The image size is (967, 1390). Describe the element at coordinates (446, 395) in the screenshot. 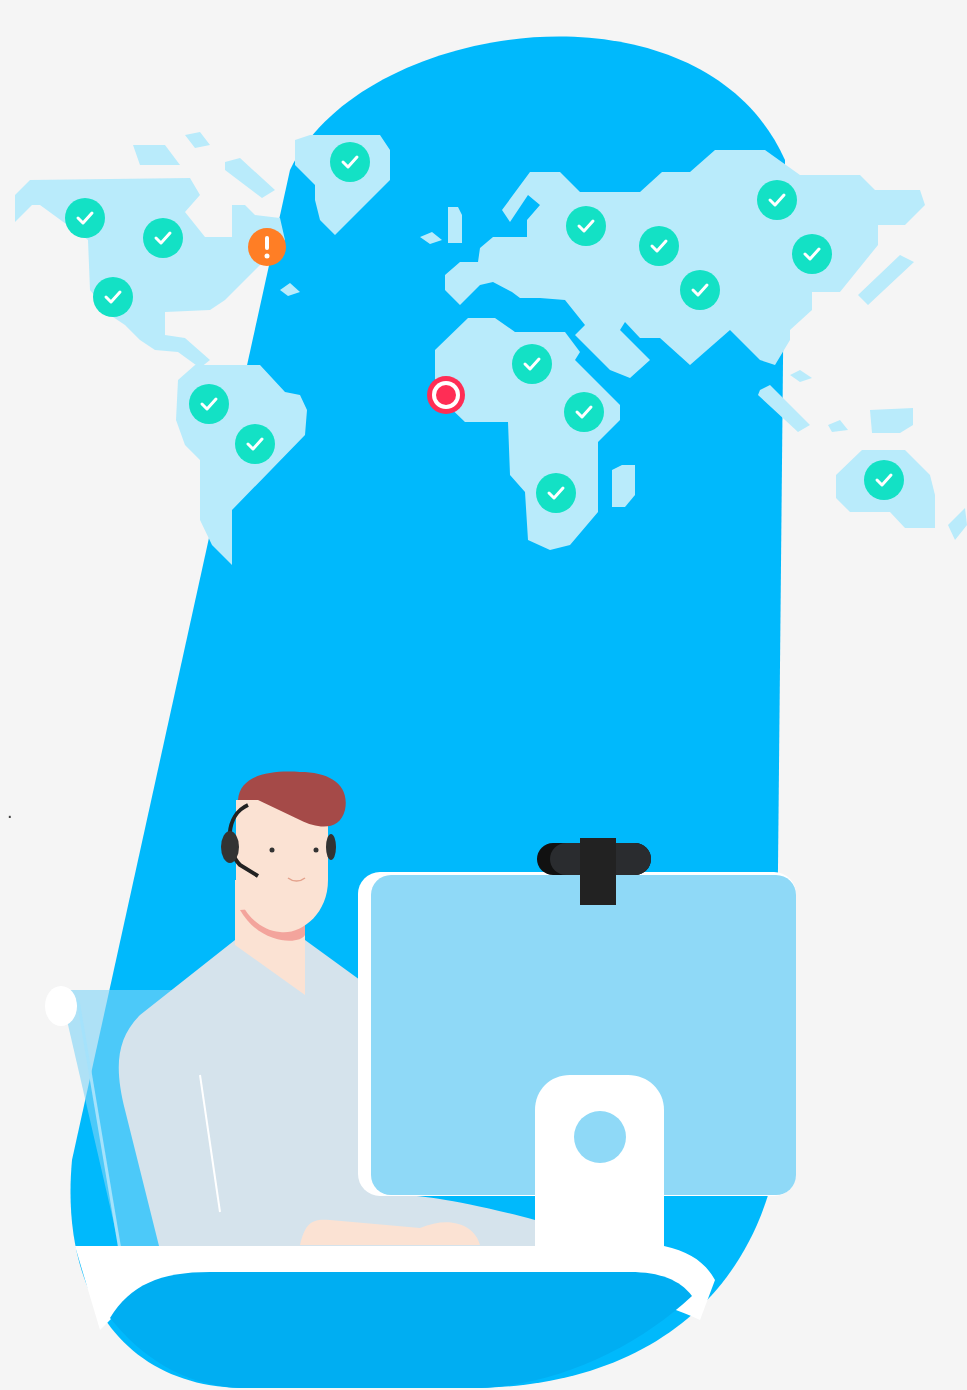

I see `location-target-icon` at that location.